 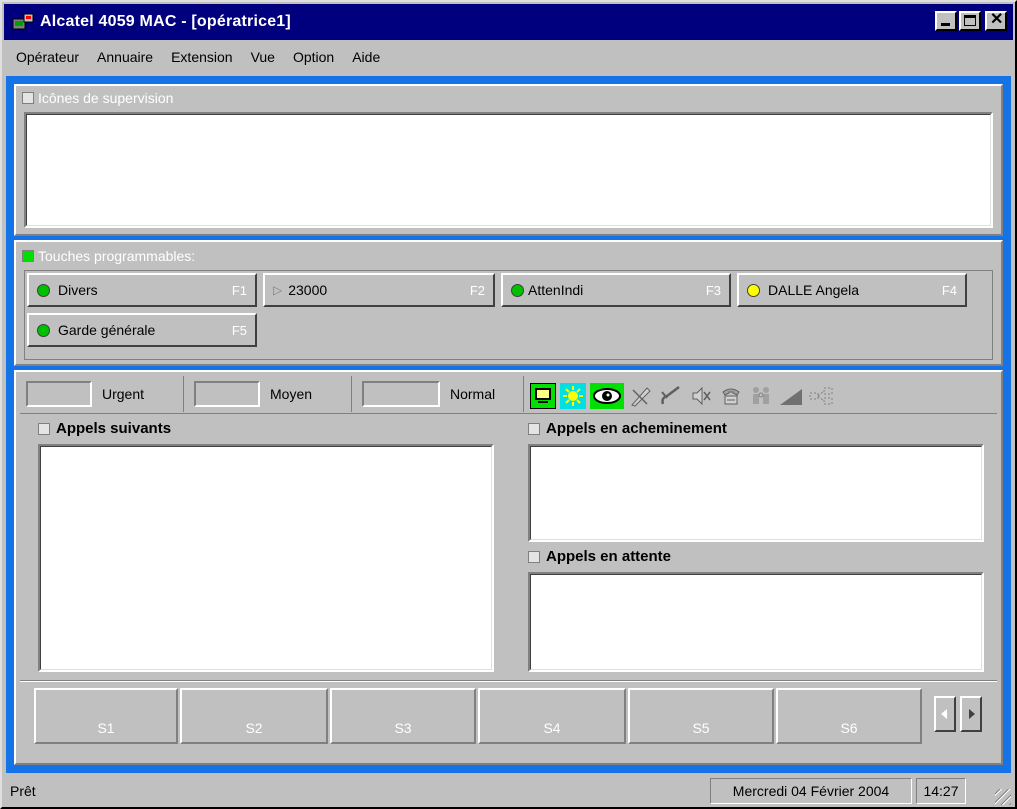 What do you see at coordinates (552, 716) in the screenshot?
I see `softkey-s4: S4` at bounding box center [552, 716].